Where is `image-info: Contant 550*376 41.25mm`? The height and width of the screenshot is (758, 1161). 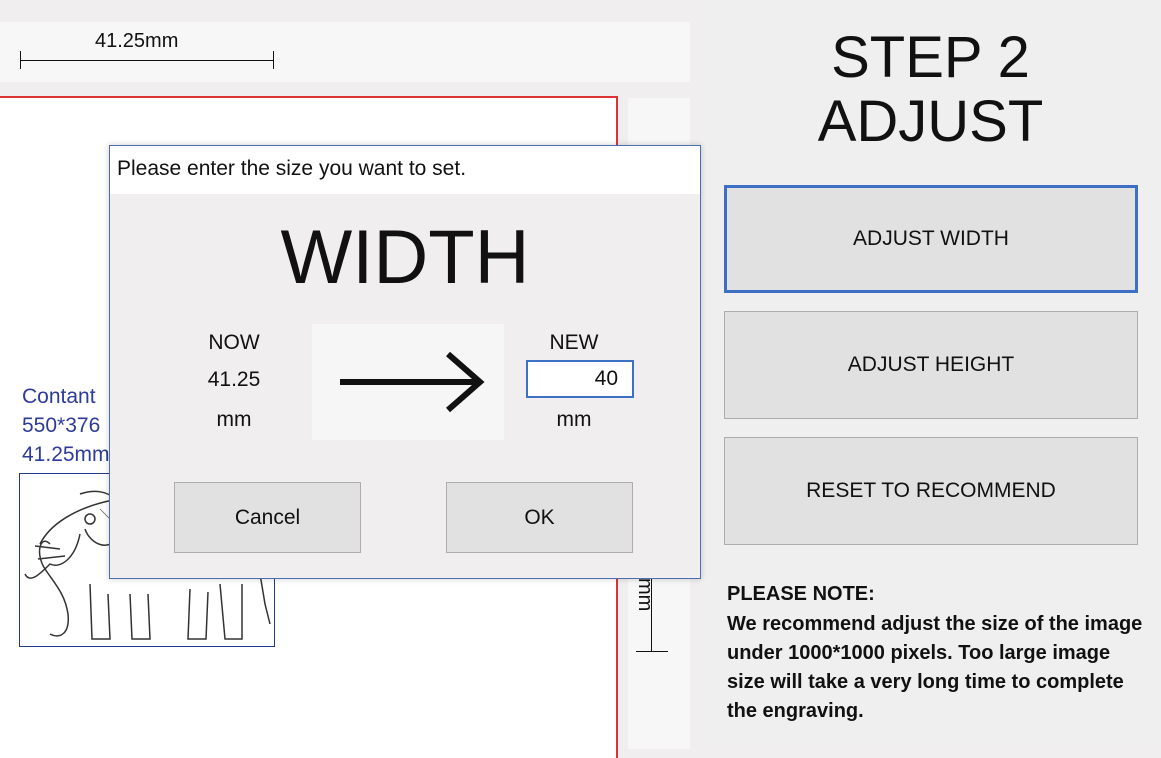
image-info: Contant 550*376 41.25mm is located at coordinates (66, 425).